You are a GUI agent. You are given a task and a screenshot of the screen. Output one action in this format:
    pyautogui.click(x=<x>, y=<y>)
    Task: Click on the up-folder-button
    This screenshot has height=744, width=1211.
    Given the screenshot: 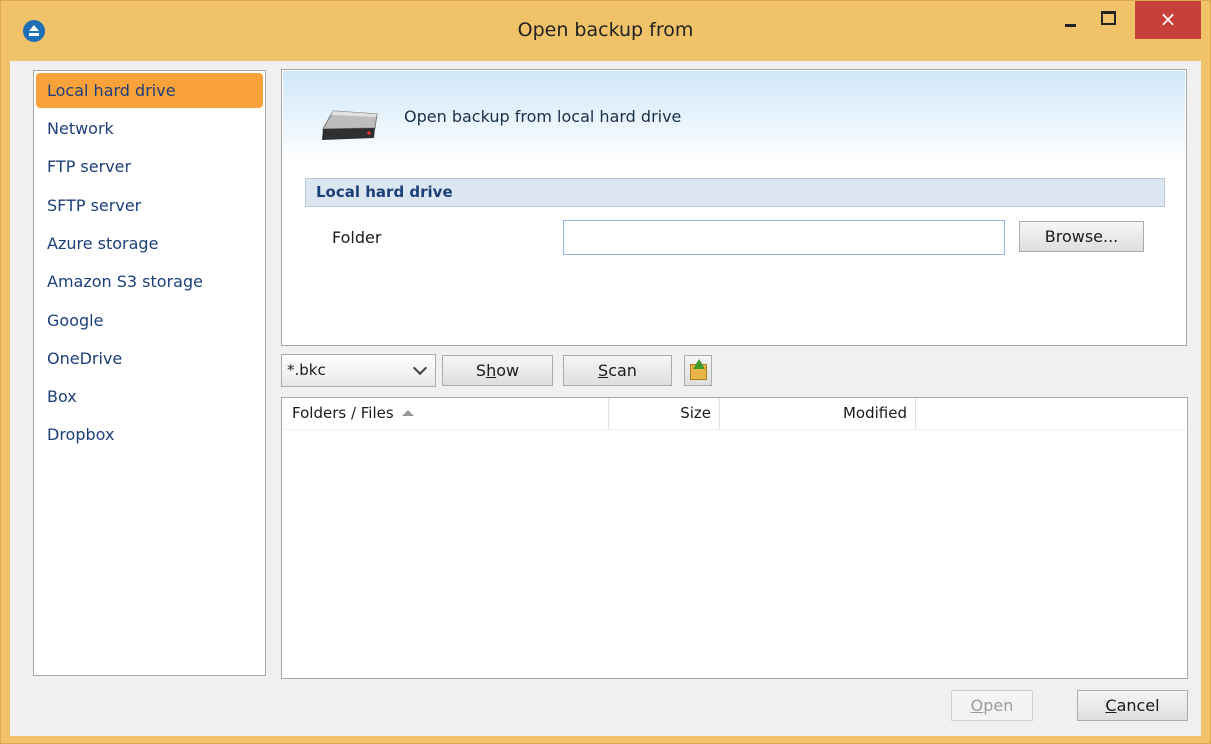 What is the action you would take?
    pyautogui.click(x=698, y=370)
    